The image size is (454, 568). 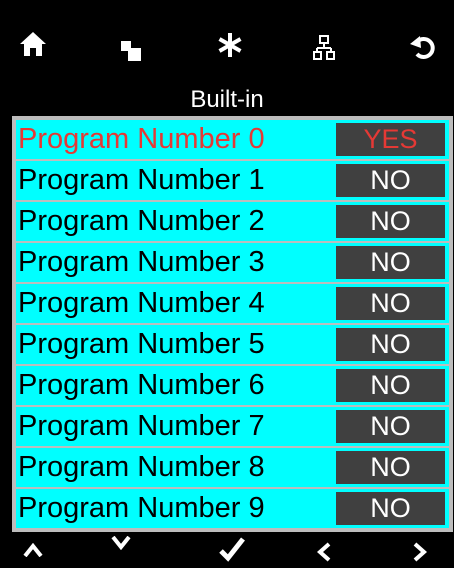 I want to click on list-item-program-7: Program Number 7 NO, so click(x=232, y=426).